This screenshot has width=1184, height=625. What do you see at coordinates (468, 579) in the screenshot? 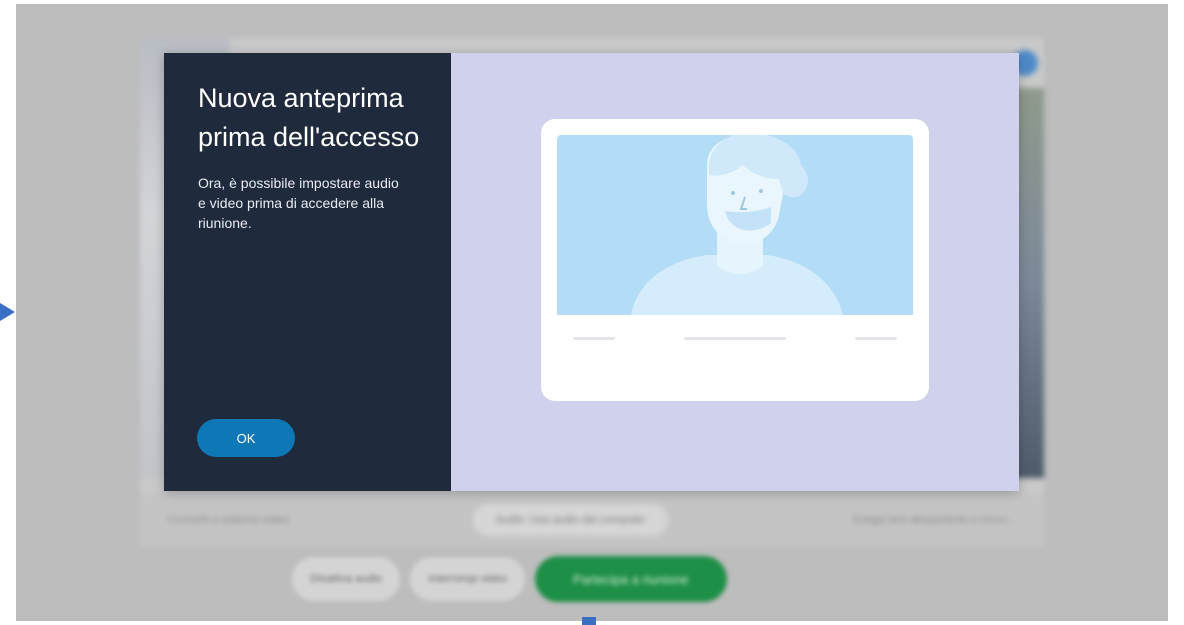
I see `stop-video-button: Interrompi video` at bounding box center [468, 579].